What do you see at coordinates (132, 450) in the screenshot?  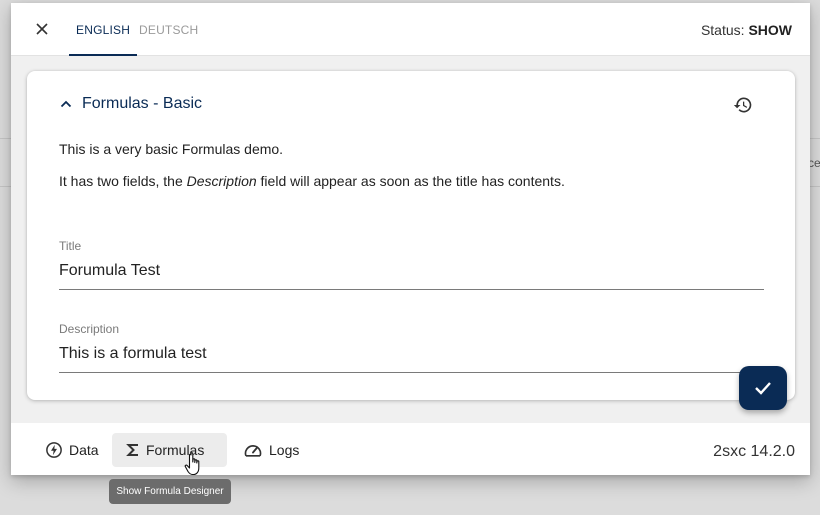 I see `sigma-icon` at bounding box center [132, 450].